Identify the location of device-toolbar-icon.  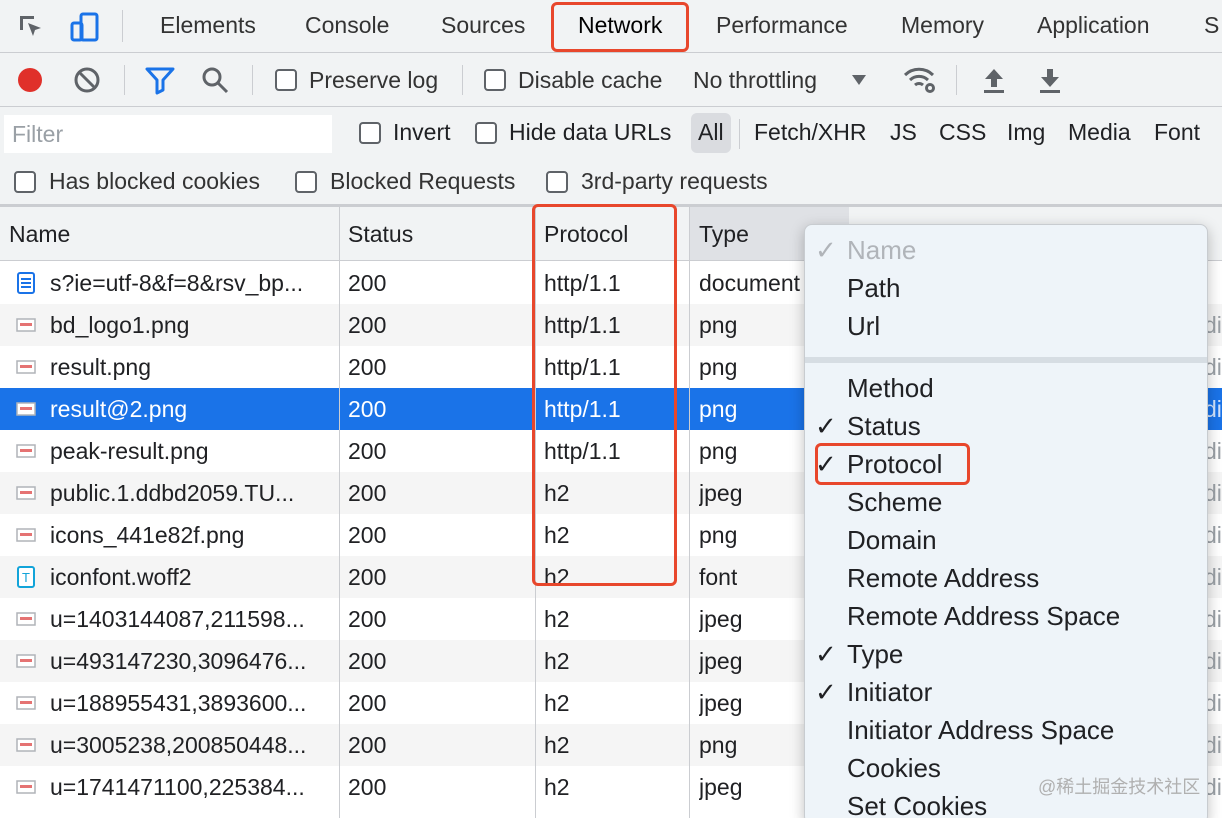
(85, 27).